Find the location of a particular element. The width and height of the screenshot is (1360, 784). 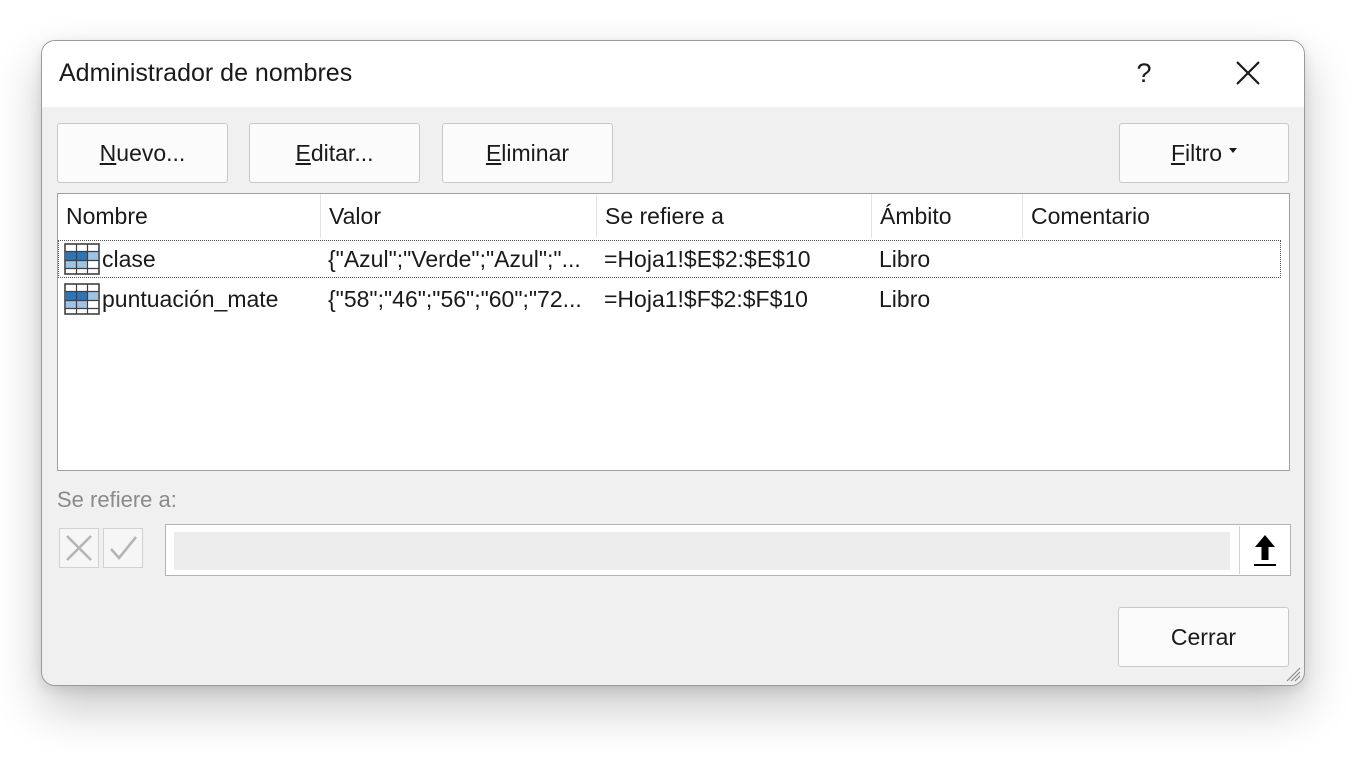

refers-to-field is located at coordinates (728, 550).